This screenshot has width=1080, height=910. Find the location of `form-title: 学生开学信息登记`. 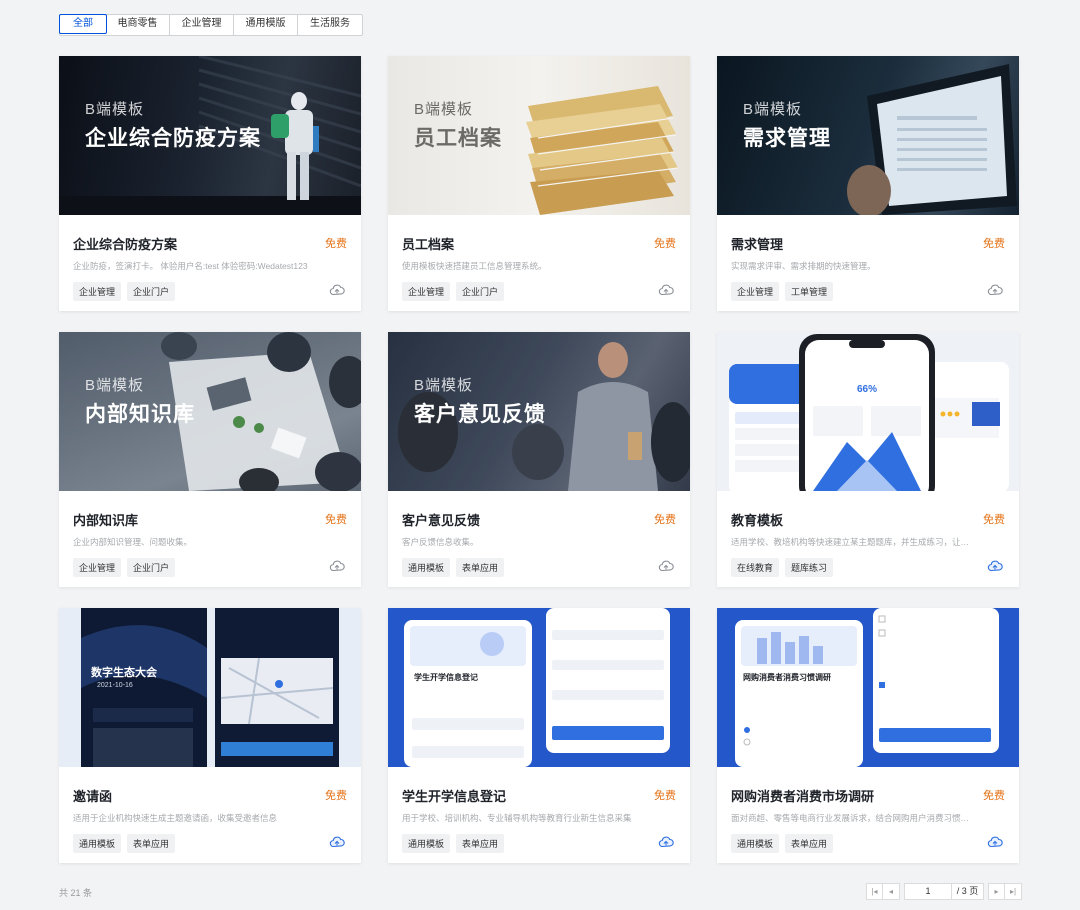

form-title: 学生开学信息登记 is located at coordinates (446, 677).